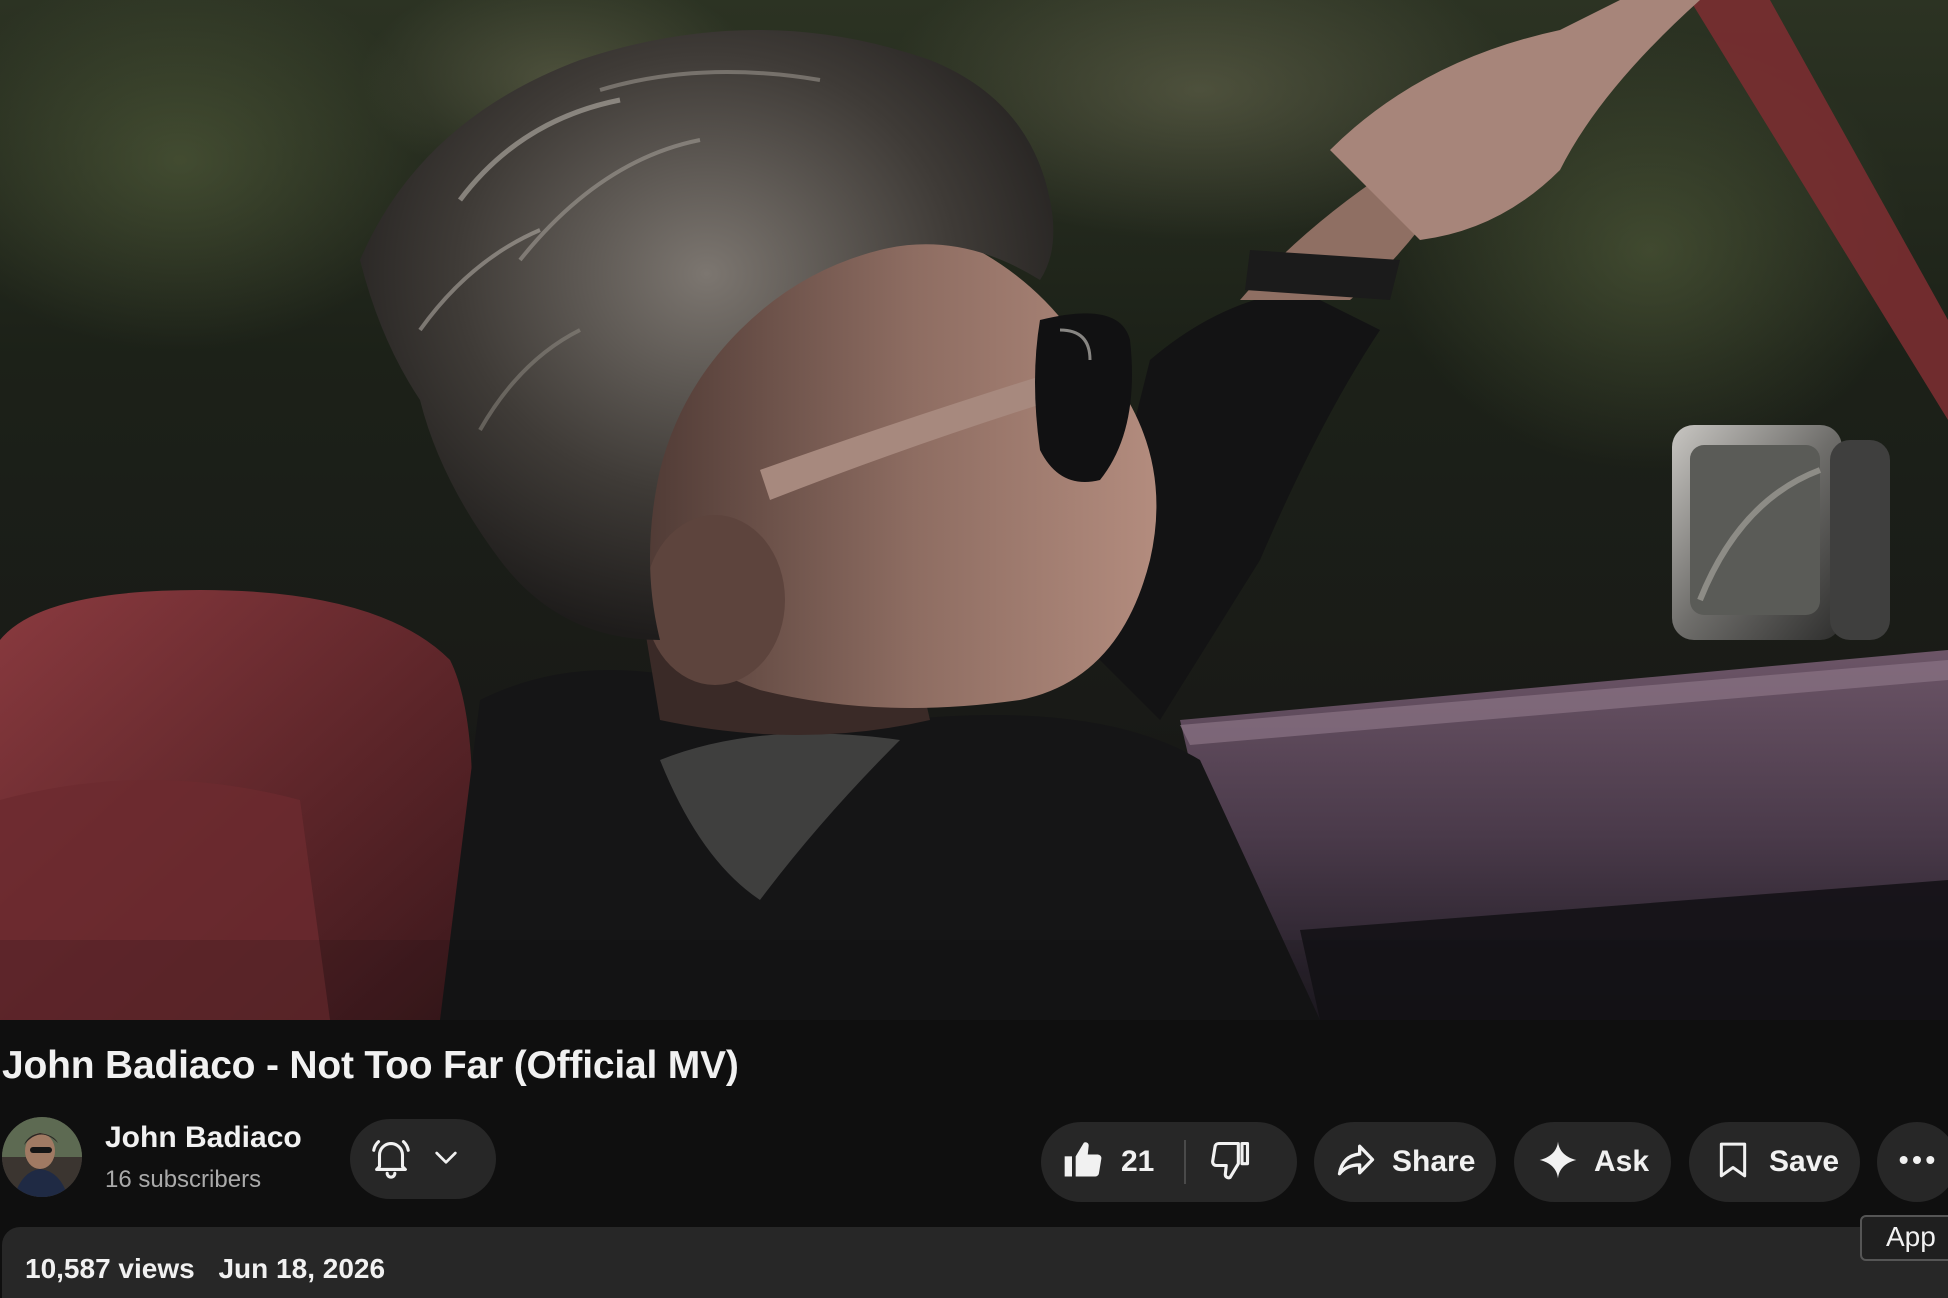 The height and width of the screenshot is (1298, 1948). What do you see at coordinates (1434, 1161) in the screenshot?
I see `share-label: Share` at bounding box center [1434, 1161].